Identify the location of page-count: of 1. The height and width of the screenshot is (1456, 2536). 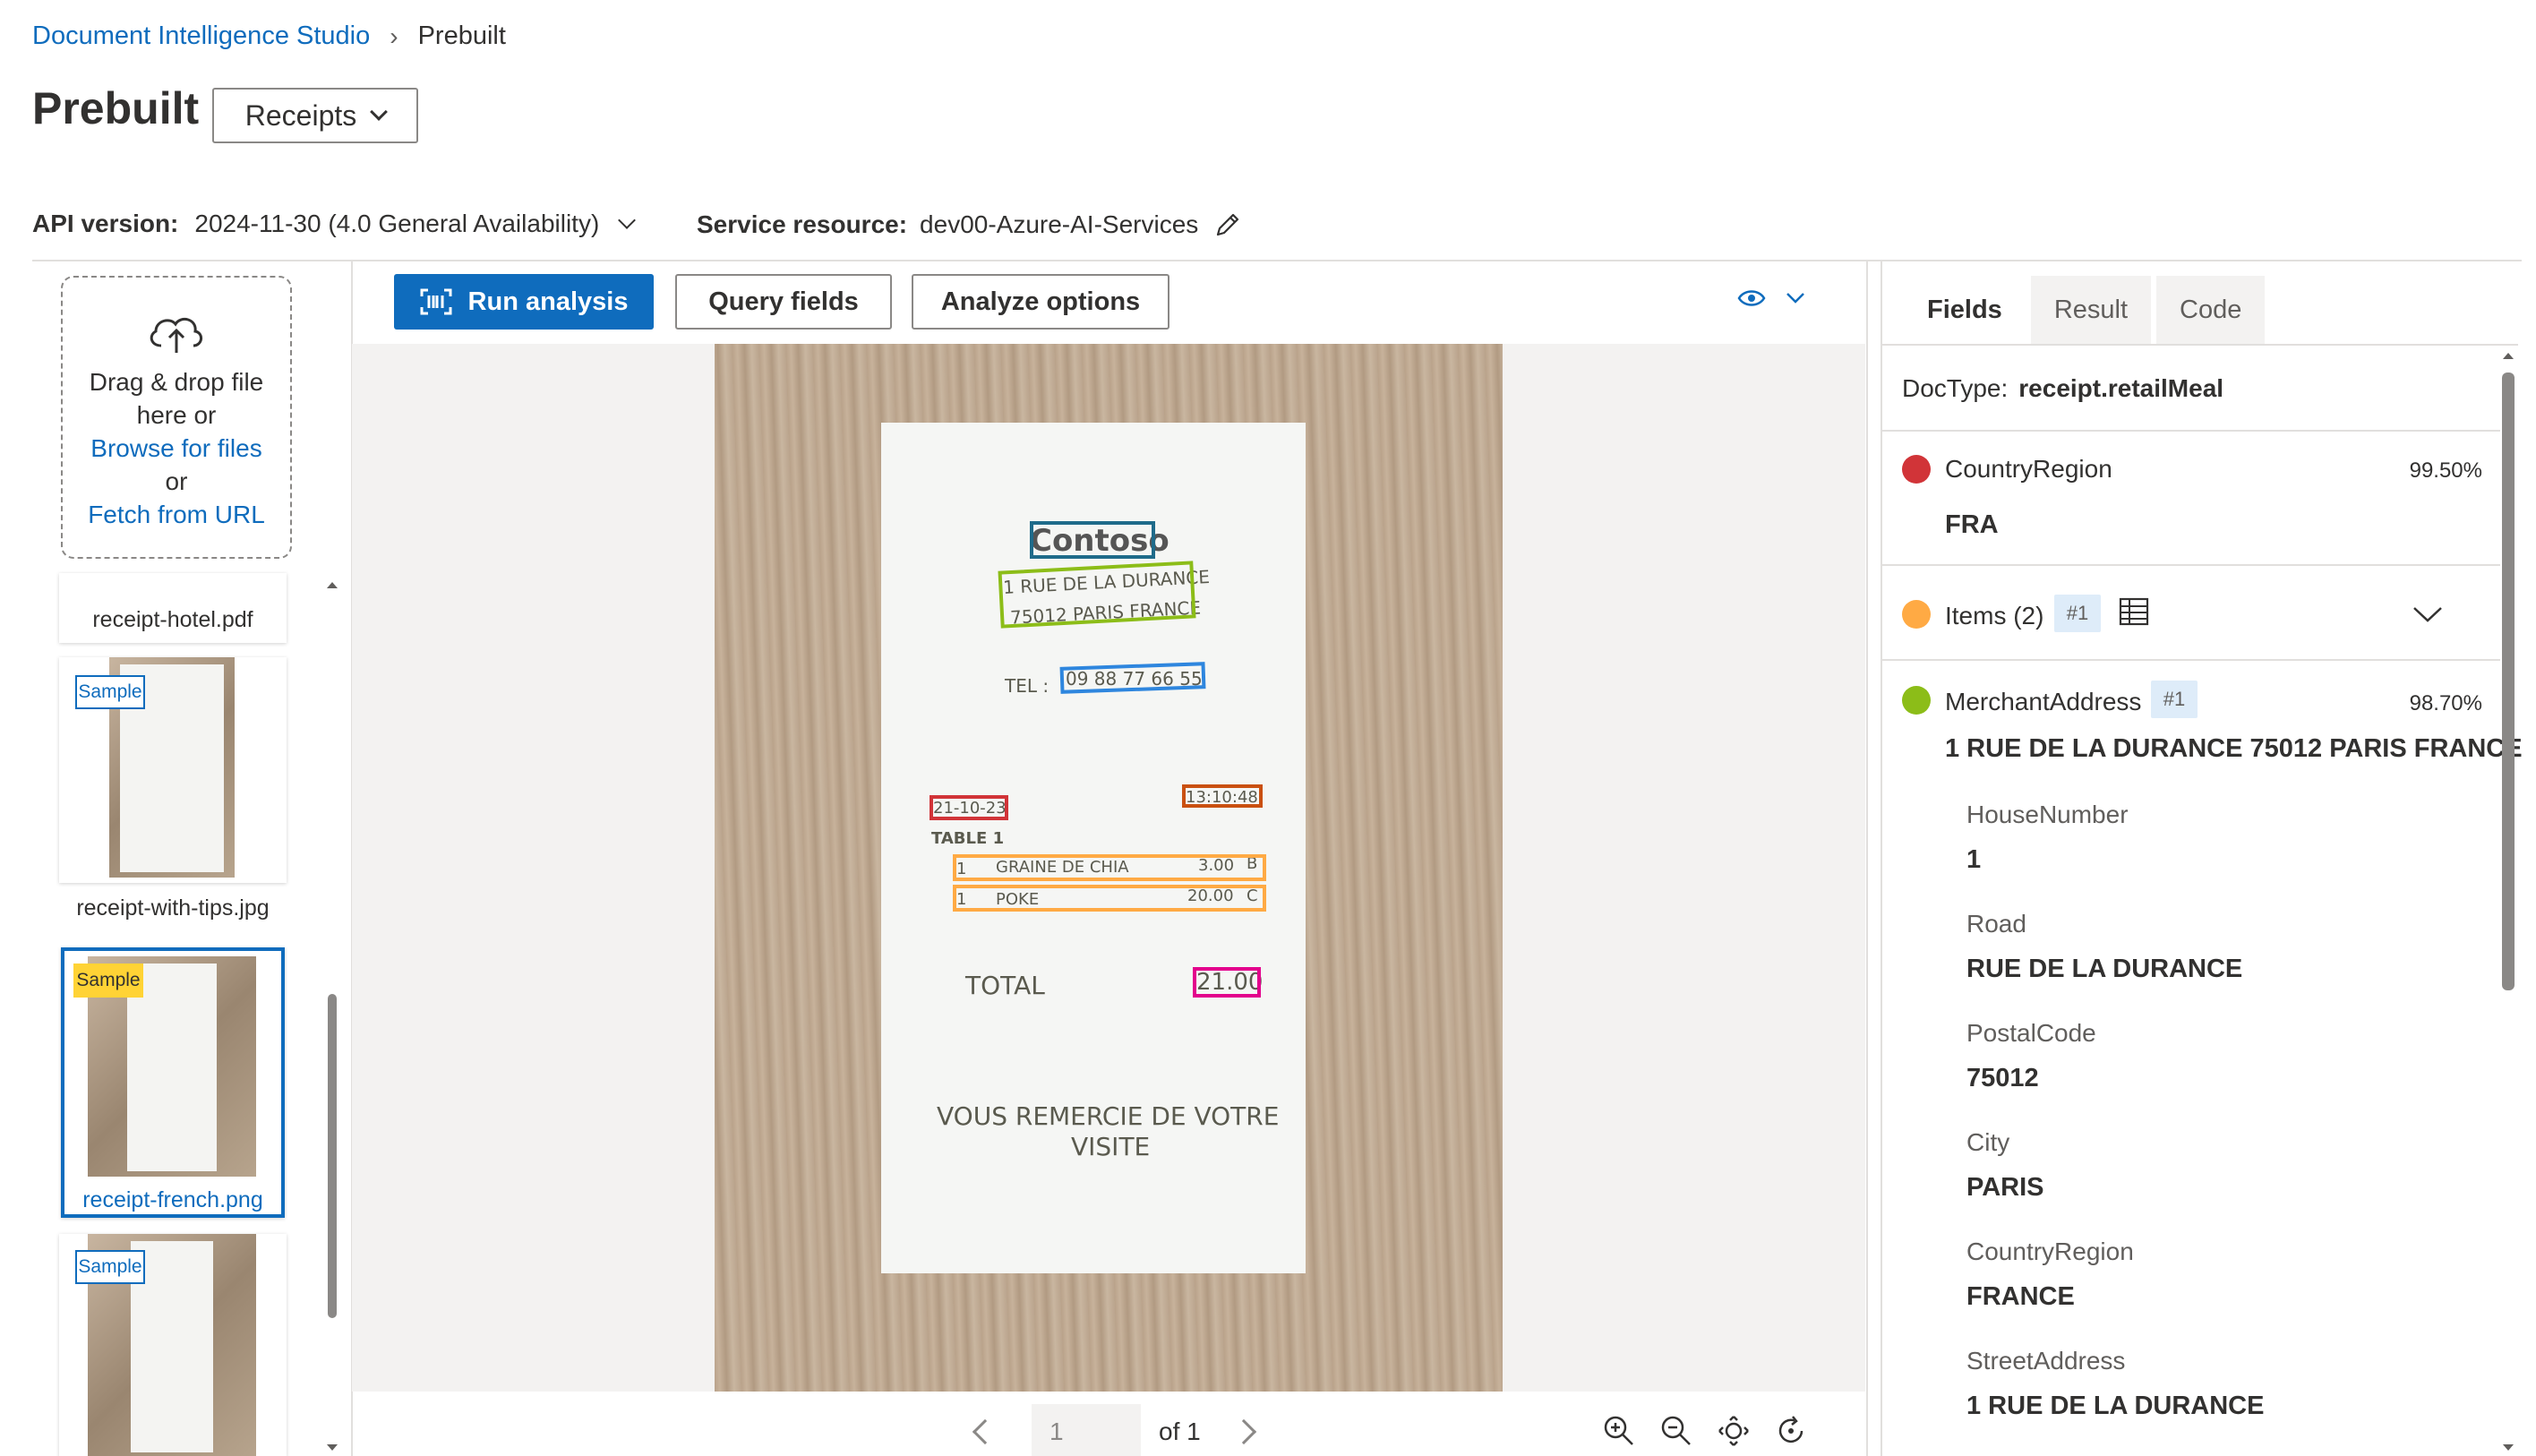
(1180, 1431).